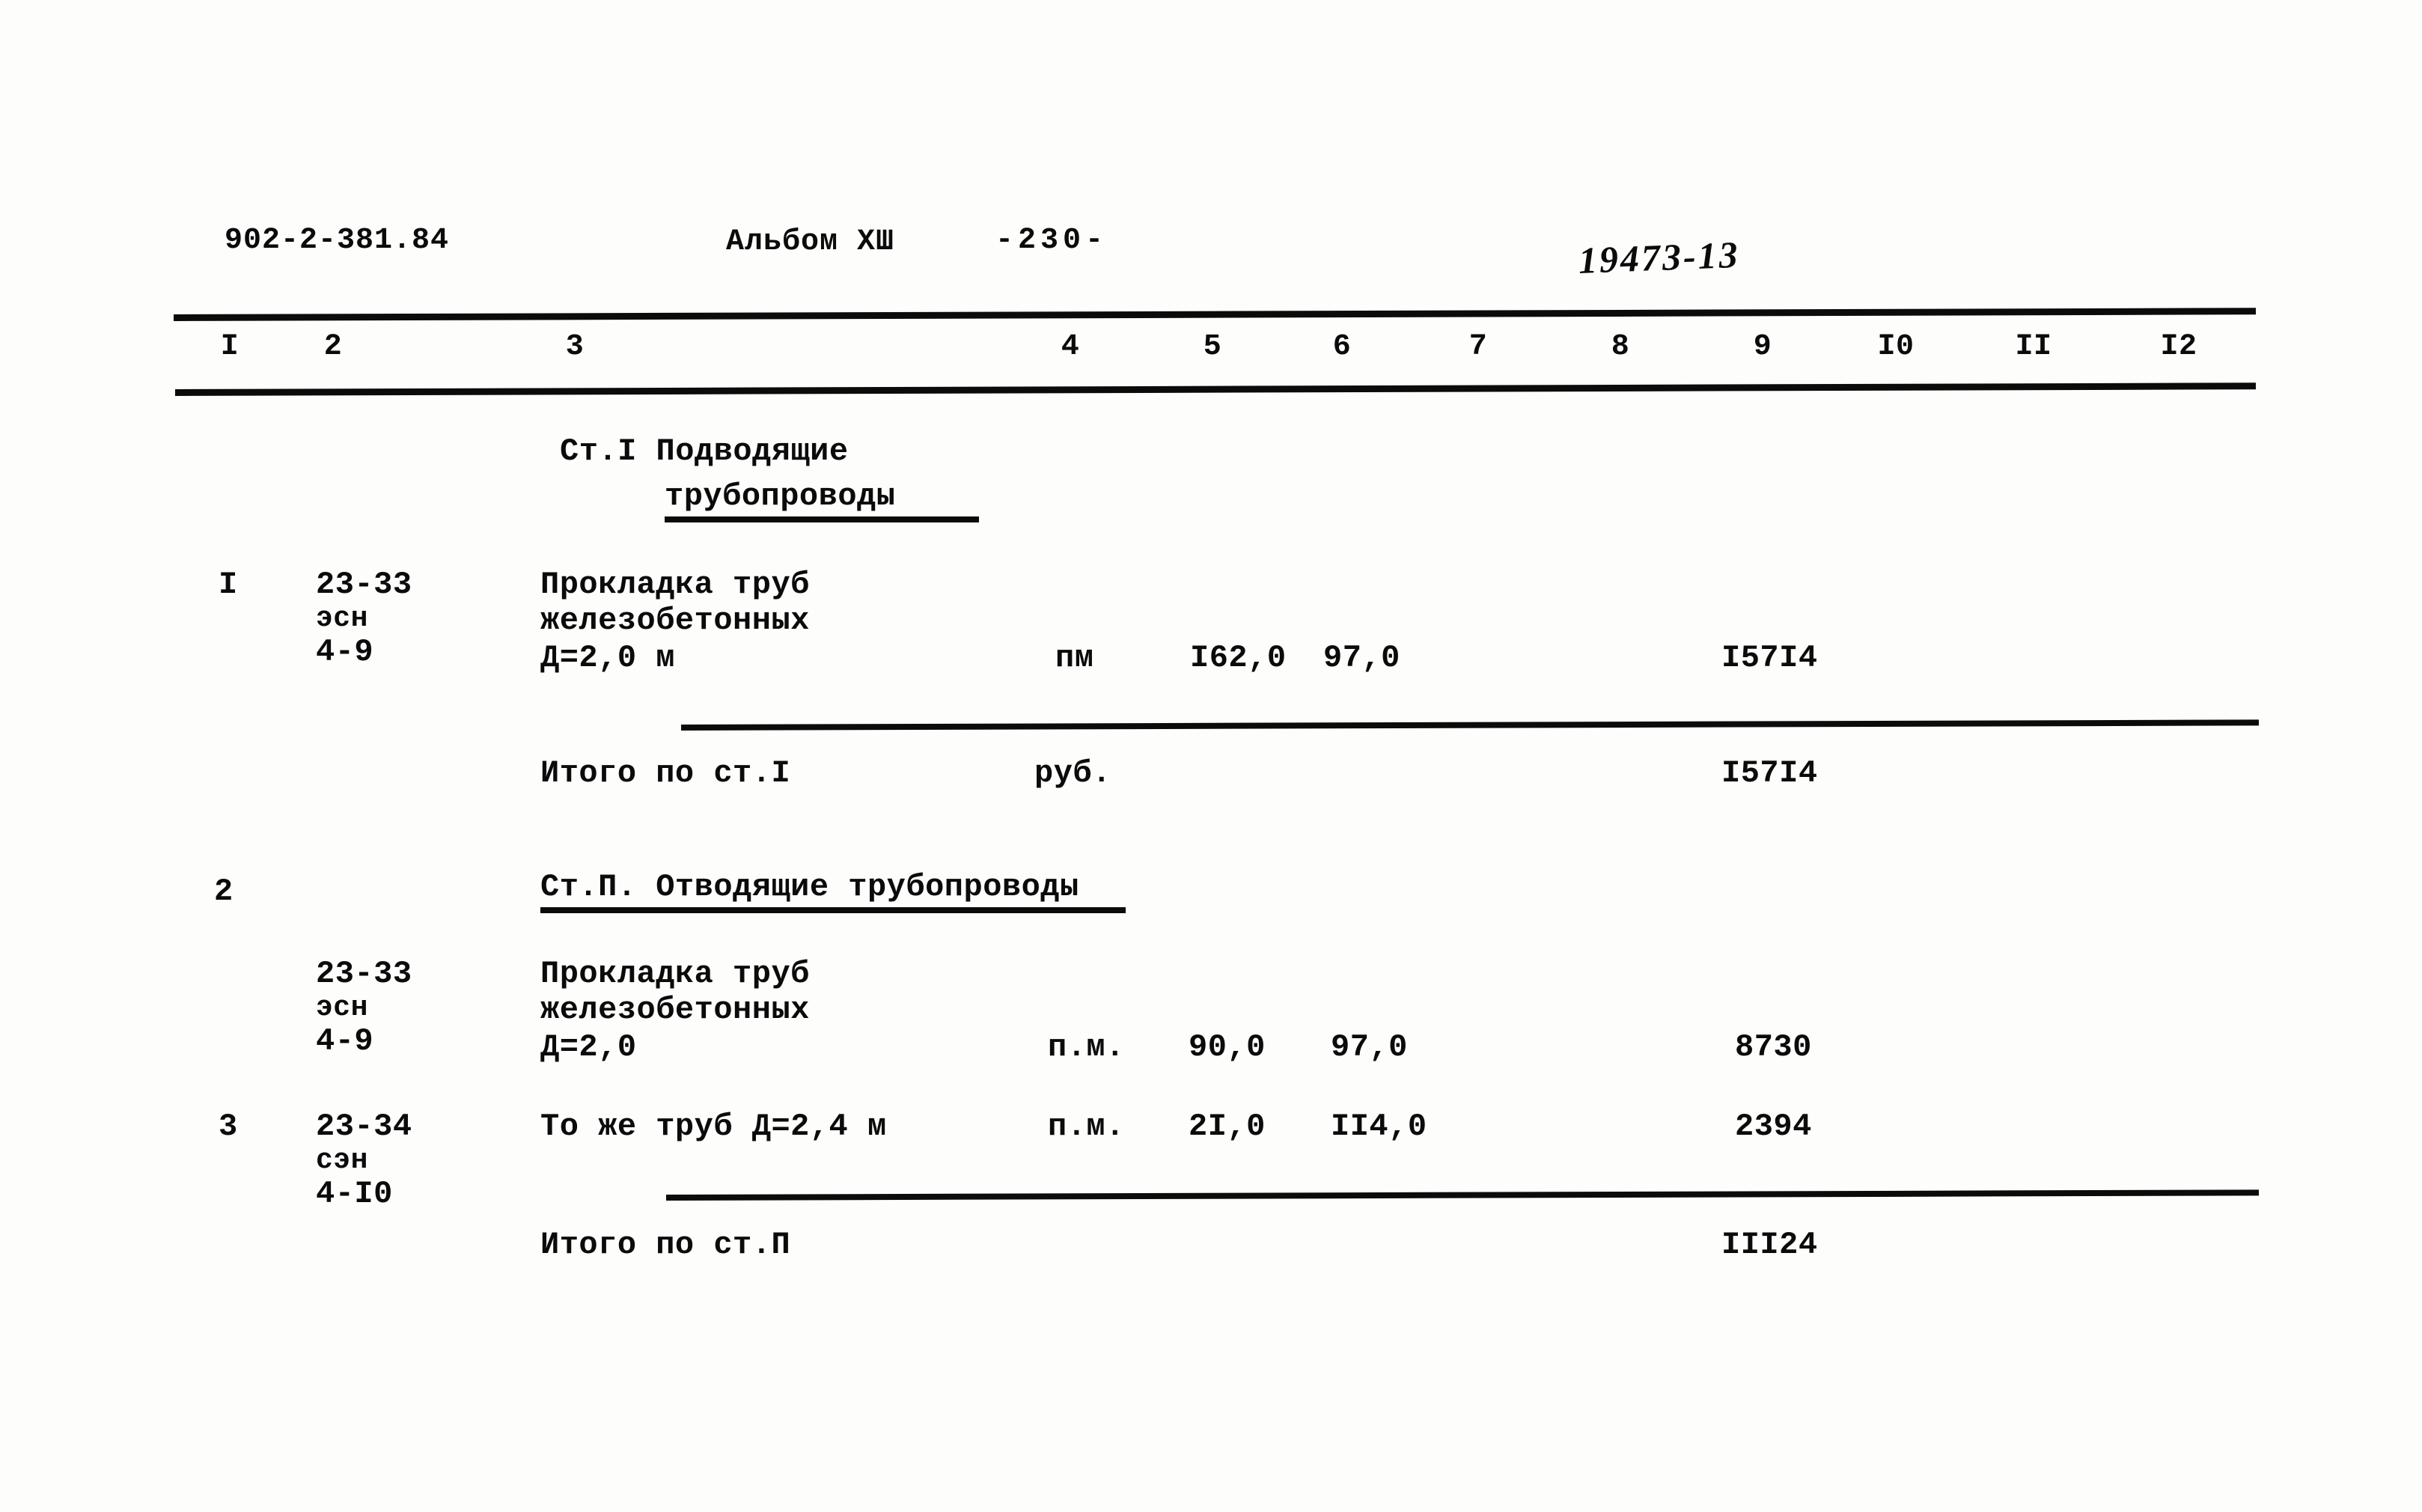  What do you see at coordinates (1770, 658) in the screenshot?
I see `row-1-total: I57I4` at bounding box center [1770, 658].